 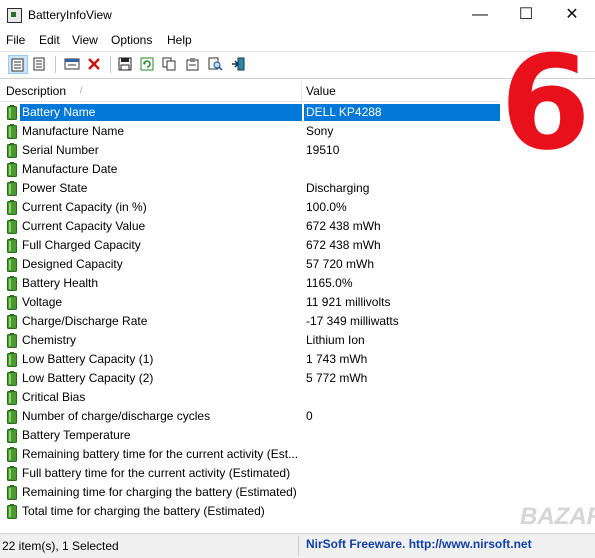 What do you see at coordinates (309, 416) in the screenshot?
I see `row-value: 0` at bounding box center [309, 416].